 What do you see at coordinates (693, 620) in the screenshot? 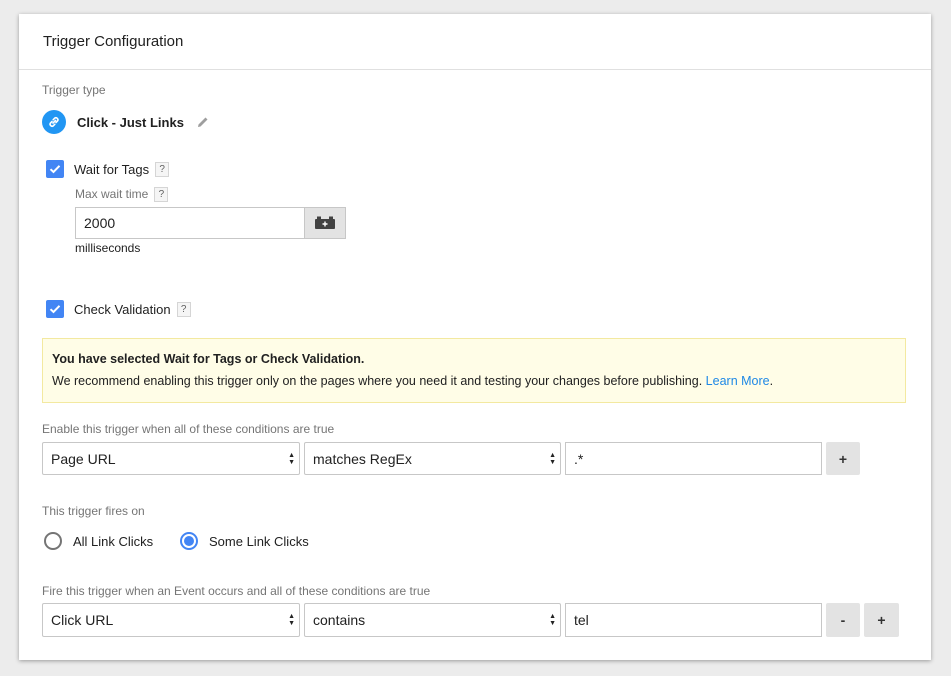
I see `fire-value-input: tel` at bounding box center [693, 620].